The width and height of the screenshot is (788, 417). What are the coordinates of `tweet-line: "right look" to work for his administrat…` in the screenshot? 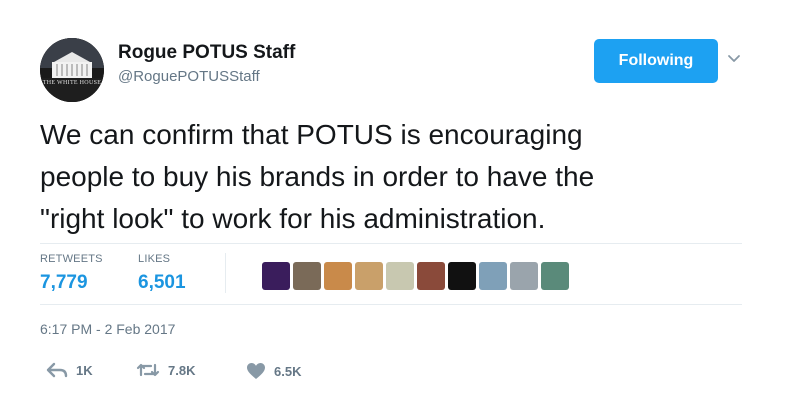 It's located at (293, 218).